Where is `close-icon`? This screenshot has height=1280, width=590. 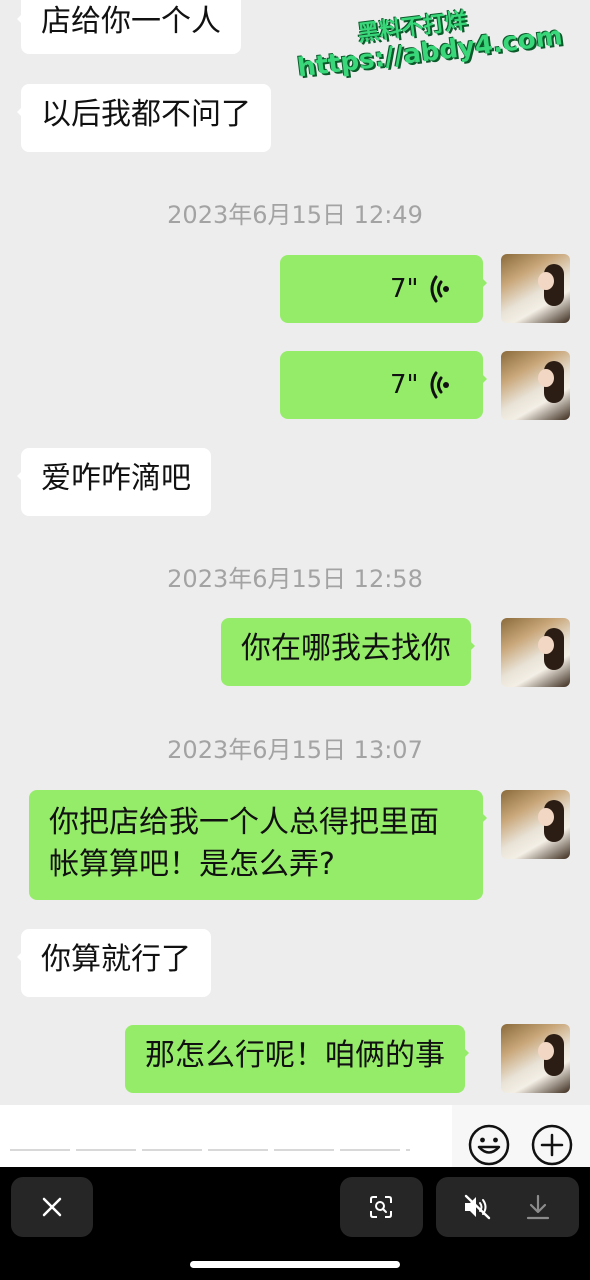
close-icon is located at coordinates (52, 1207).